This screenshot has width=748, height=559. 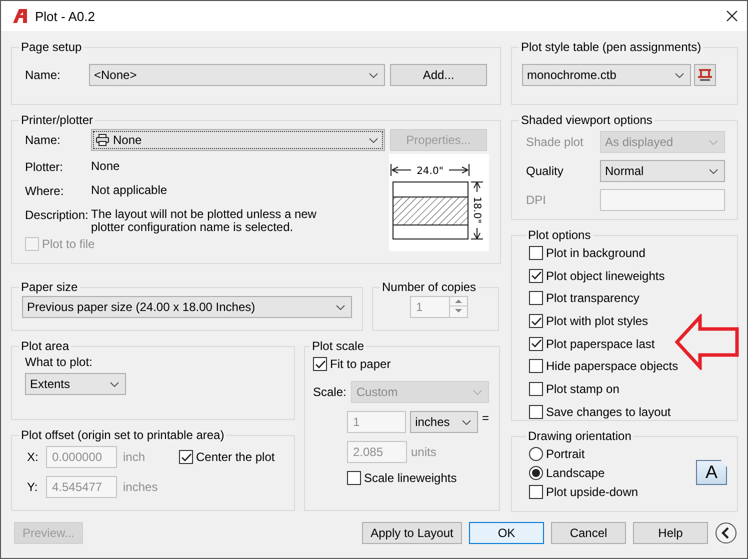 What do you see at coordinates (628, 275) in the screenshot?
I see `checkbox: Plot object lineweights` at bounding box center [628, 275].